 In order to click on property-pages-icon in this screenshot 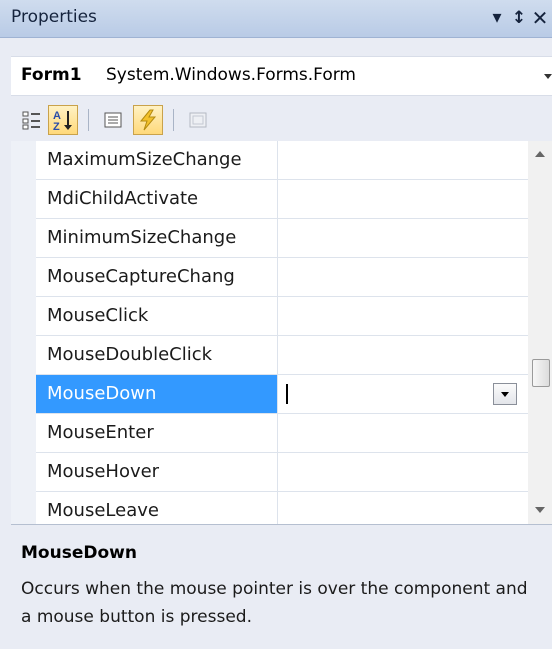, I will do `click(198, 120)`.